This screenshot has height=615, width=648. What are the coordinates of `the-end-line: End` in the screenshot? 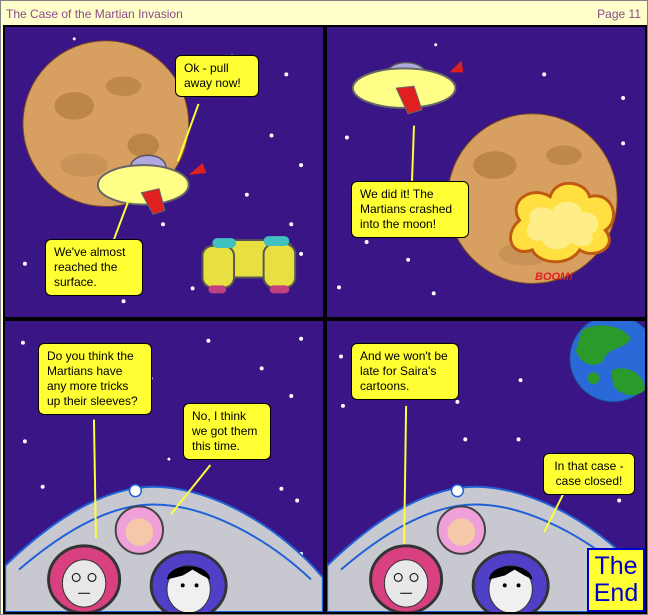 It's located at (616, 593).